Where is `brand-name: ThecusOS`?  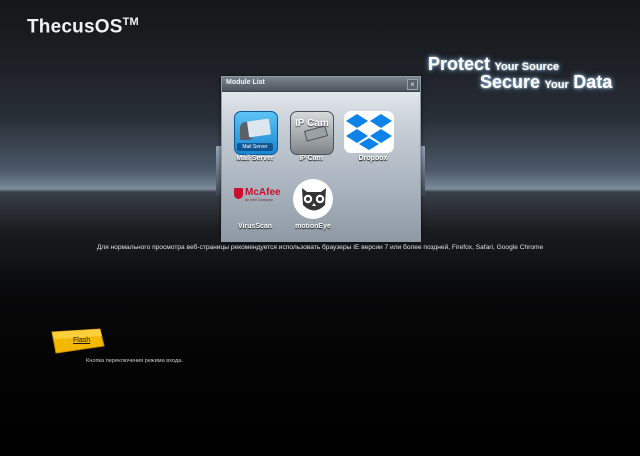 brand-name: ThecusOS is located at coordinates (75, 27).